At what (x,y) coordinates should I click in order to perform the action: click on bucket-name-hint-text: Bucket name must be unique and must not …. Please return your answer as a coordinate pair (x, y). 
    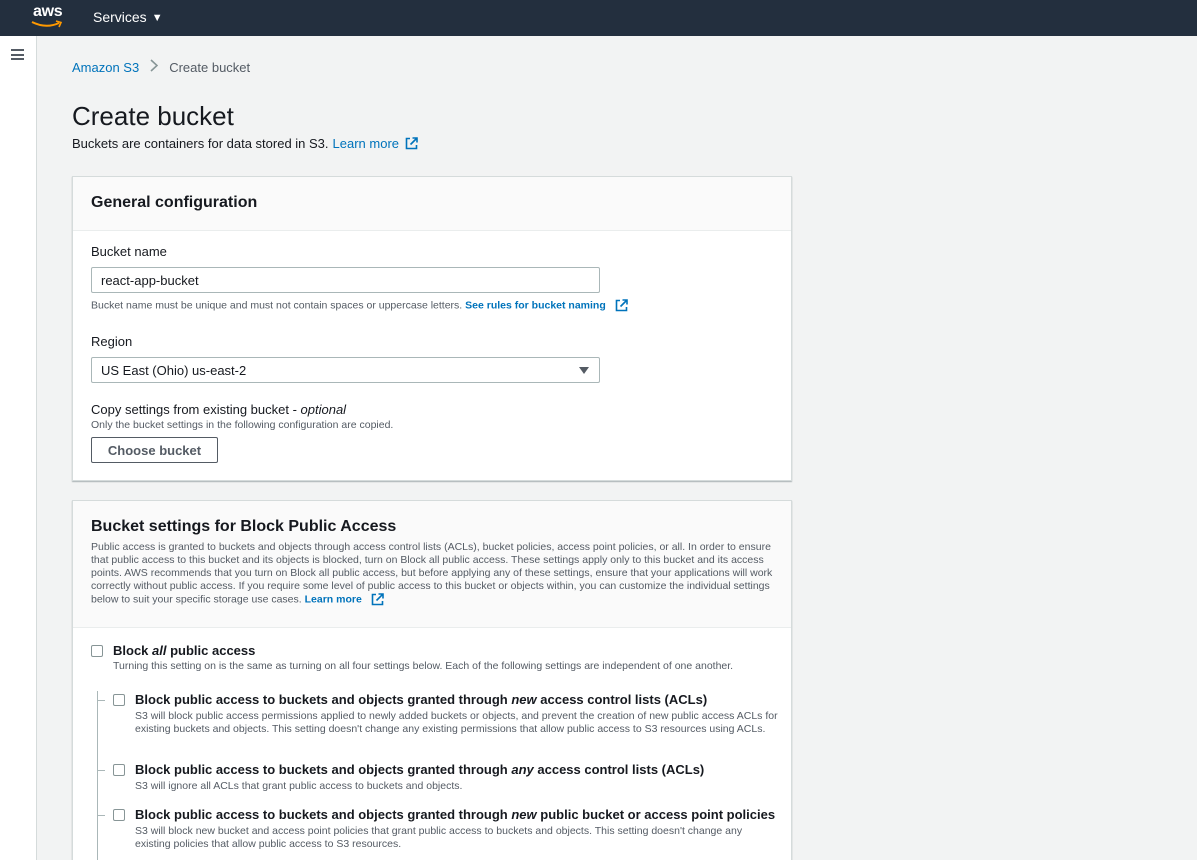
    Looking at the image, I should click on (277, 305).